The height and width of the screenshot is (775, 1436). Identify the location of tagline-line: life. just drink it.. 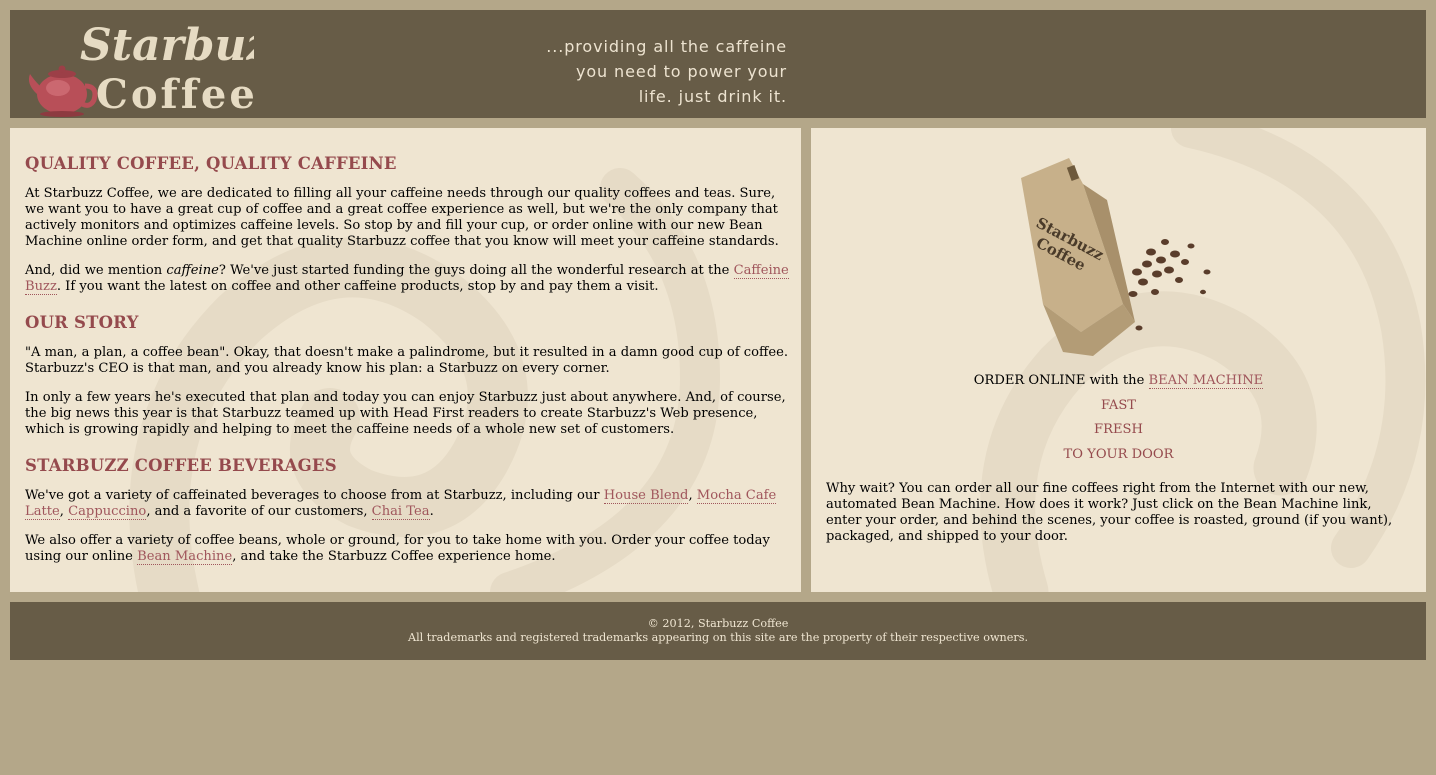
(712, 96).